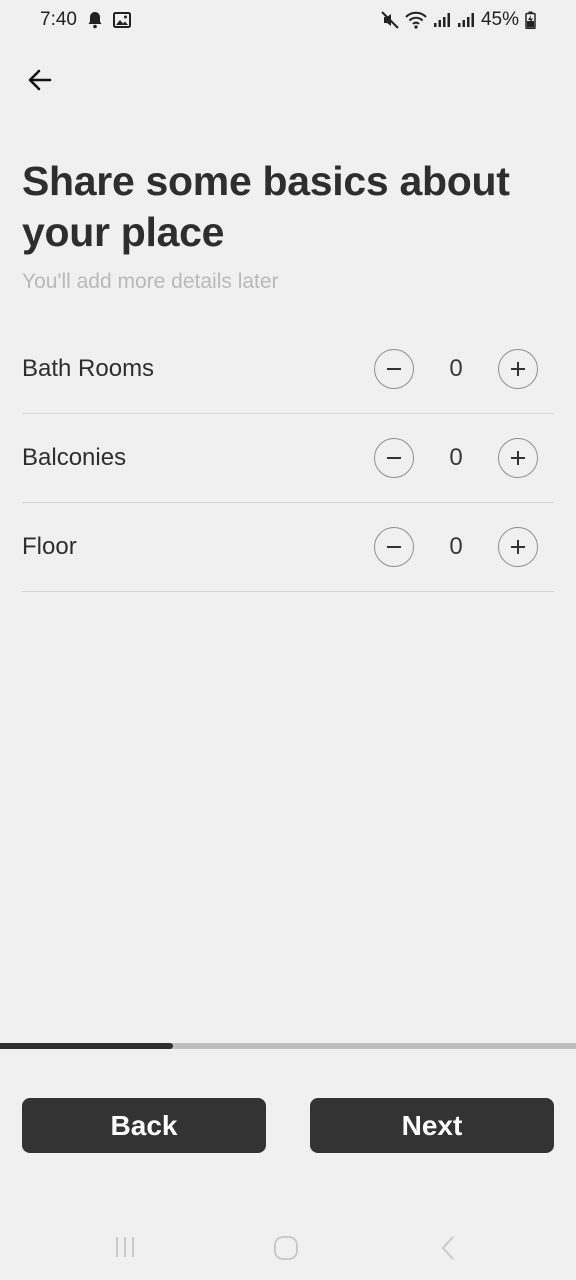 Image resolution: width=576 pixels, height=1280 pixels. I want to click on counter-label: Floor, so click(49, 546).